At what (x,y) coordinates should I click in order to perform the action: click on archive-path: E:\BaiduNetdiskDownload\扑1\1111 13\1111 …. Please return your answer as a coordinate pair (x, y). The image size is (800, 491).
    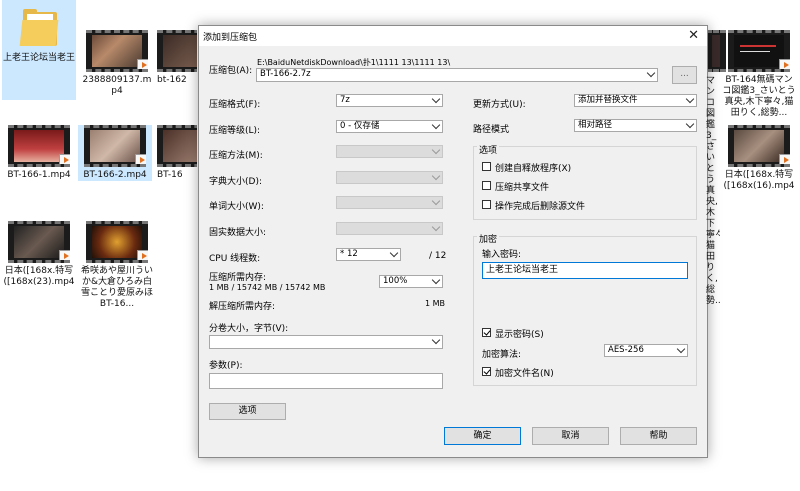
    Looking at the image, I should click on (354, 62).